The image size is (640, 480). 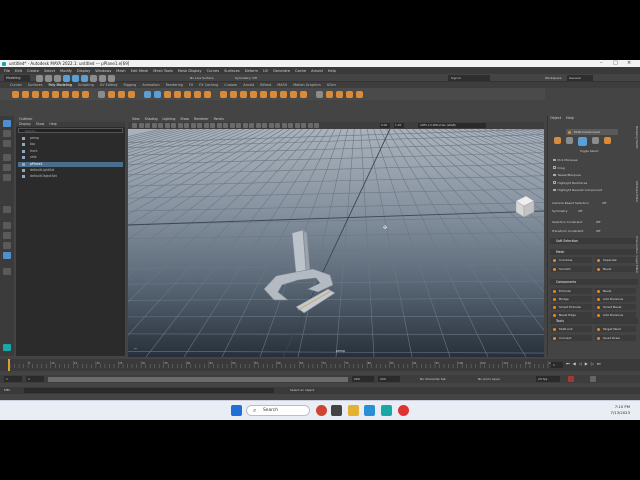 What do you see at coordinates (173, 125) in the screenshot?
I see `grid-icon` at bounding box center [173, 125].